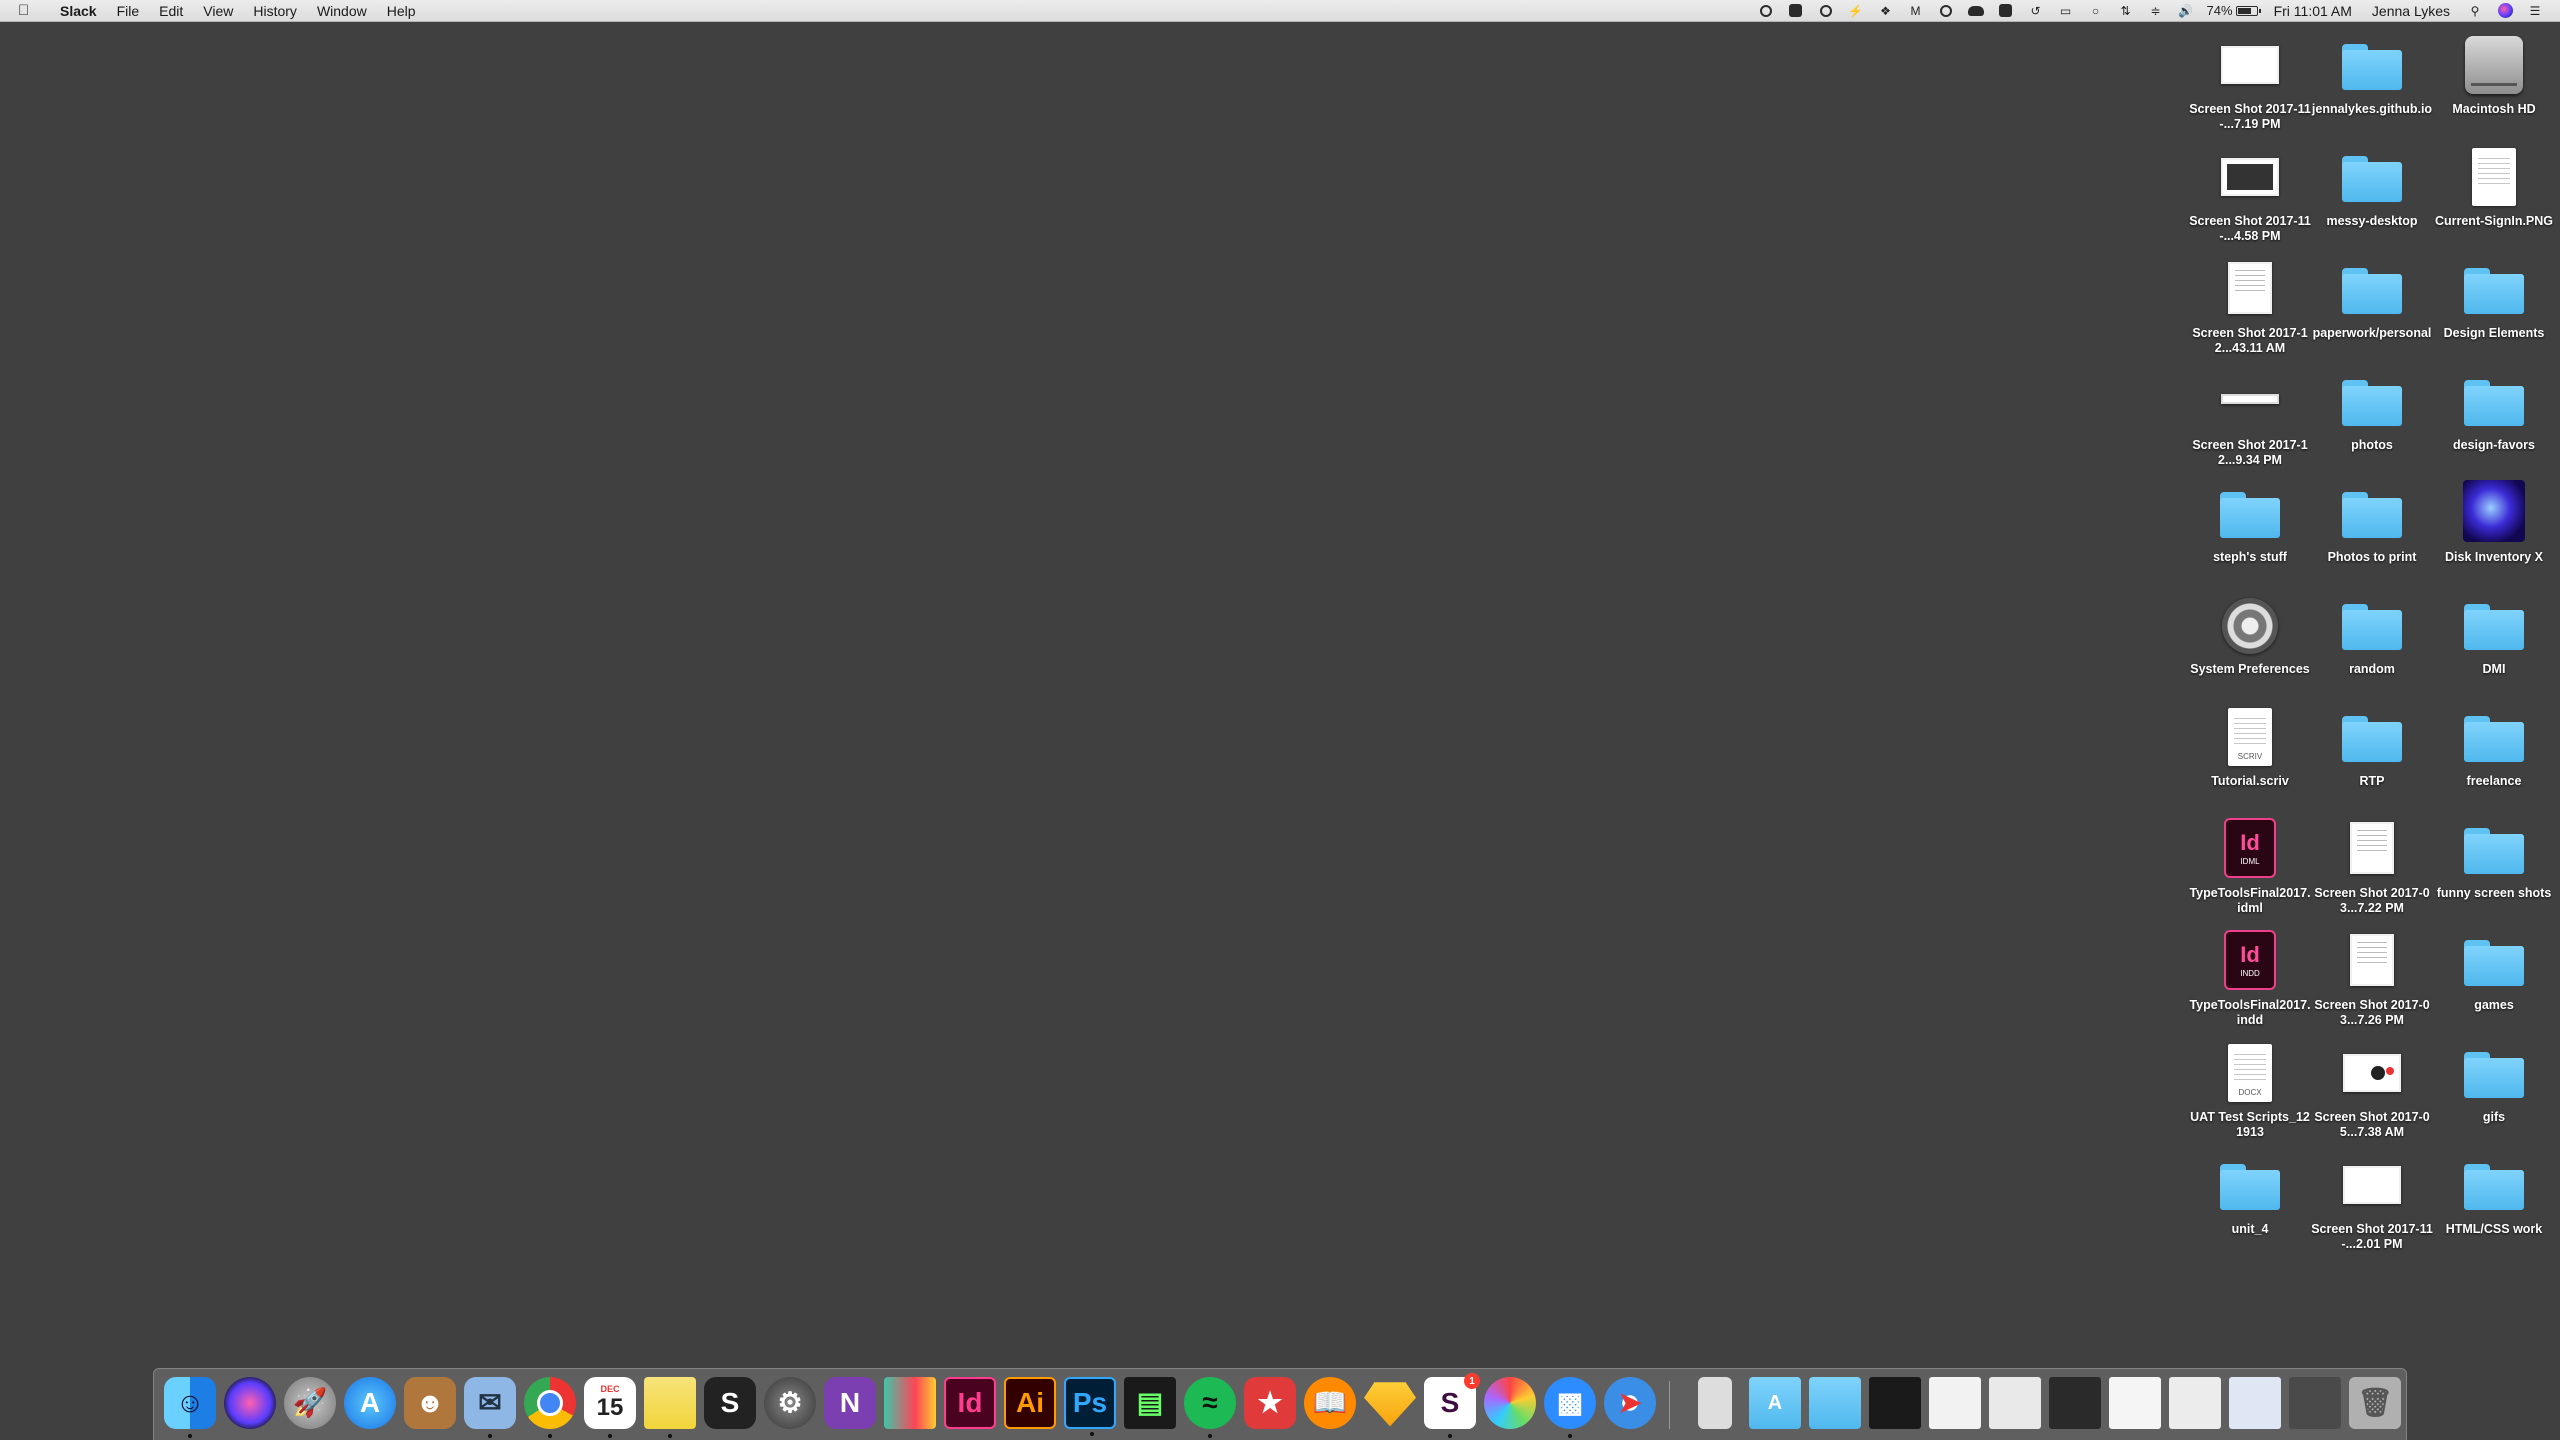  Describe the element at coordinates (670, 1407) in the screenshot. I see `notes-icon` at that location.